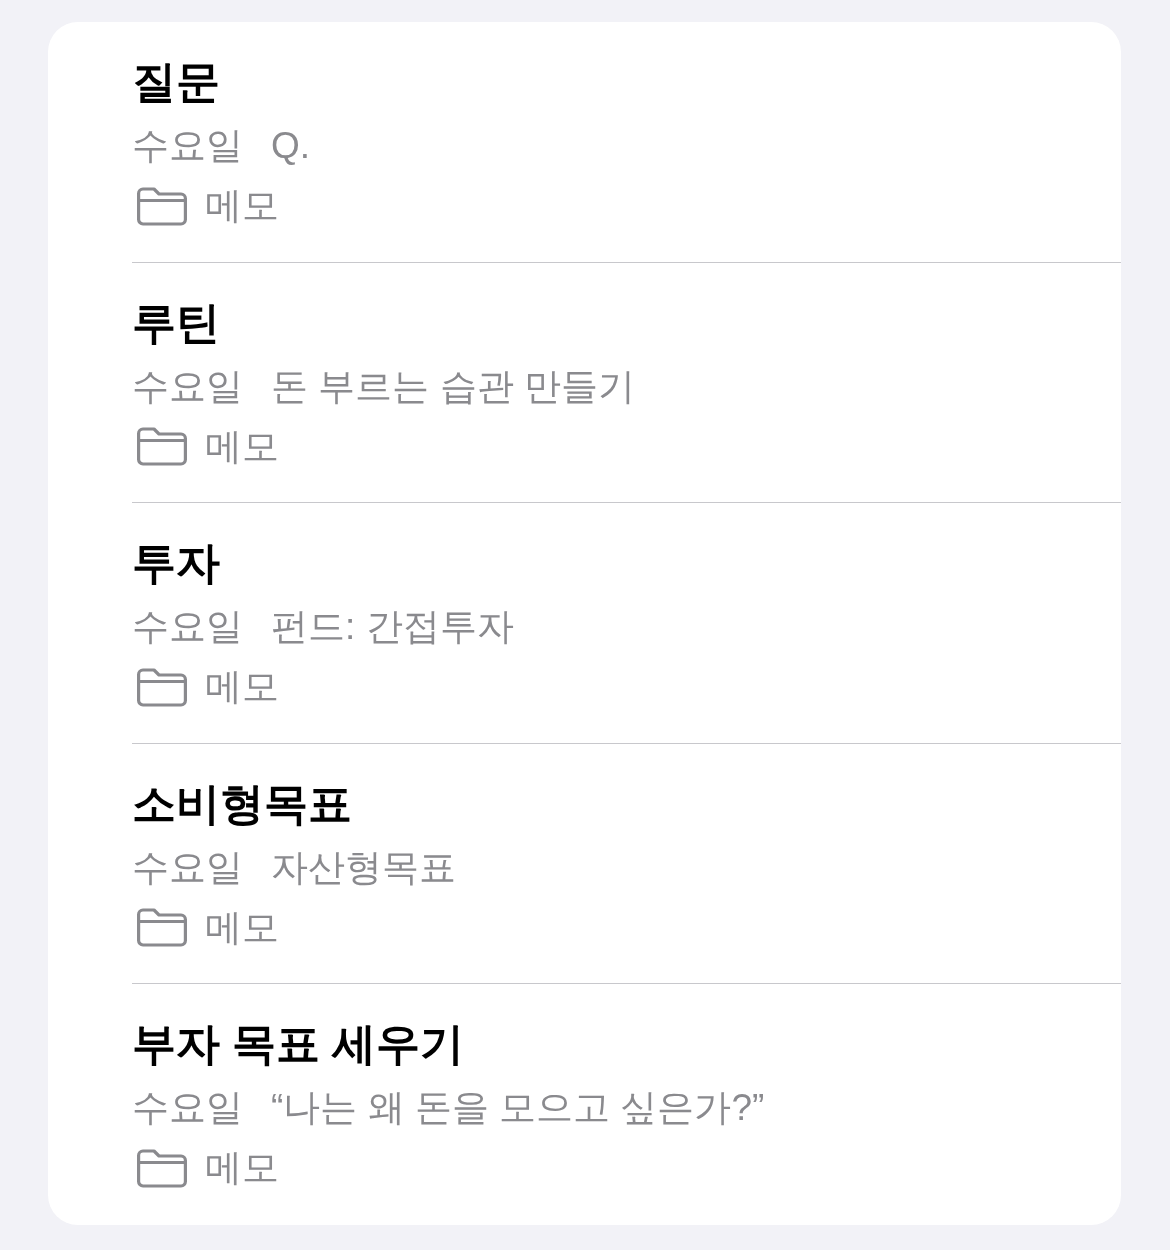 This screenshot has height=1250, width=1170. What do you see at coordinates (392, 627) in the screenshot?
I see `note-preview: 펀드: 간접투자` at bounding box center [392, 627].